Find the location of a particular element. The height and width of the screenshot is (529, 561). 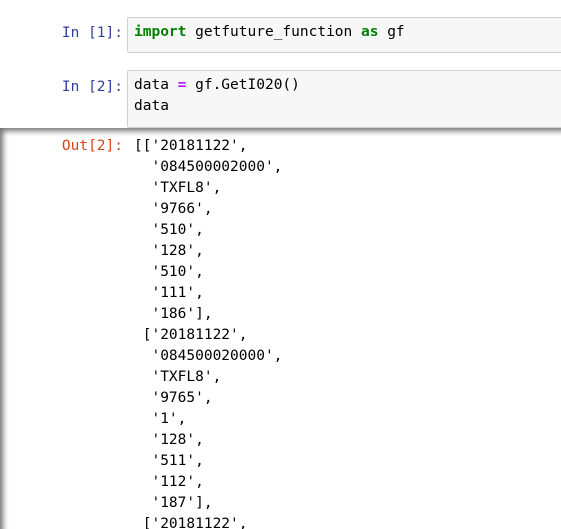

code-keyword: as is located at coordinates (370, 32).